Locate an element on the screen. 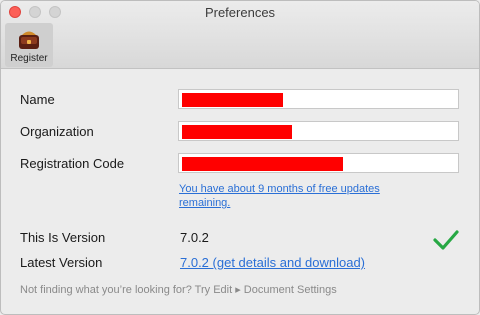 This screenshot has width=480, height=315. register-icon is located at coordinates (29, 40).